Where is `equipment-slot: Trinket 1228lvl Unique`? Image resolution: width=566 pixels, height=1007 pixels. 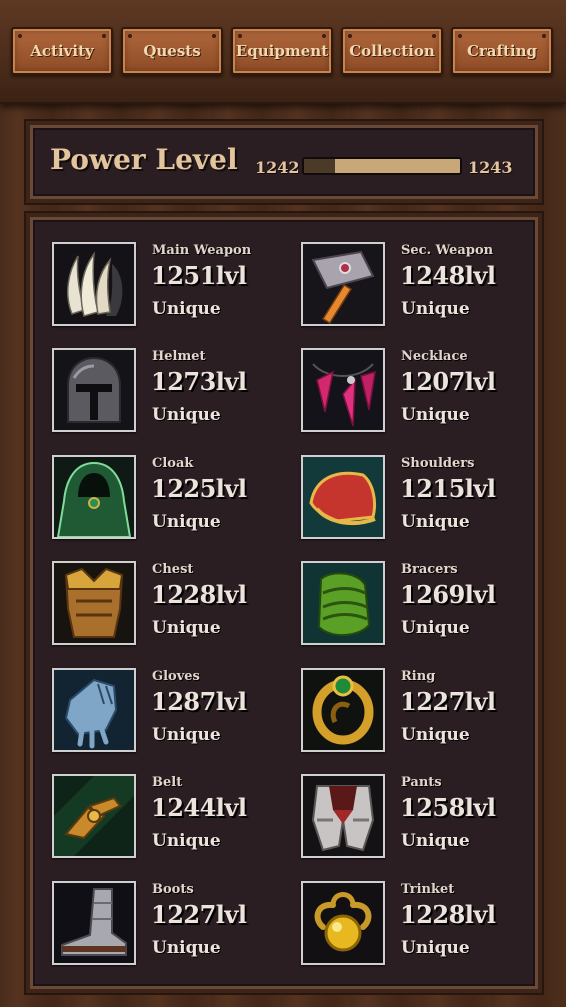 equipment-slot: Trinket 1228lvl Unique is located at coordinates (421, 926).